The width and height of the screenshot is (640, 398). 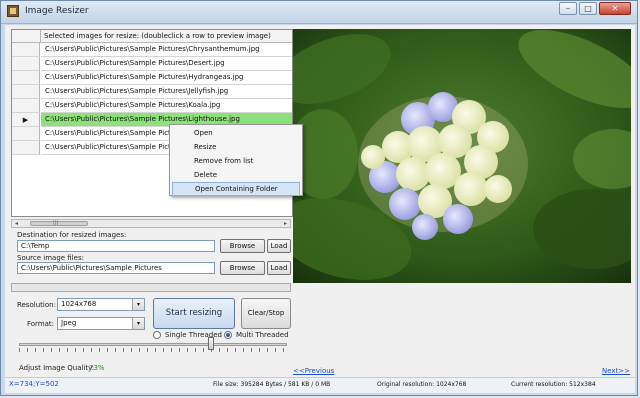 I want to click on resolution-select: 1024x768 ▾, so click(x=101, y=304).